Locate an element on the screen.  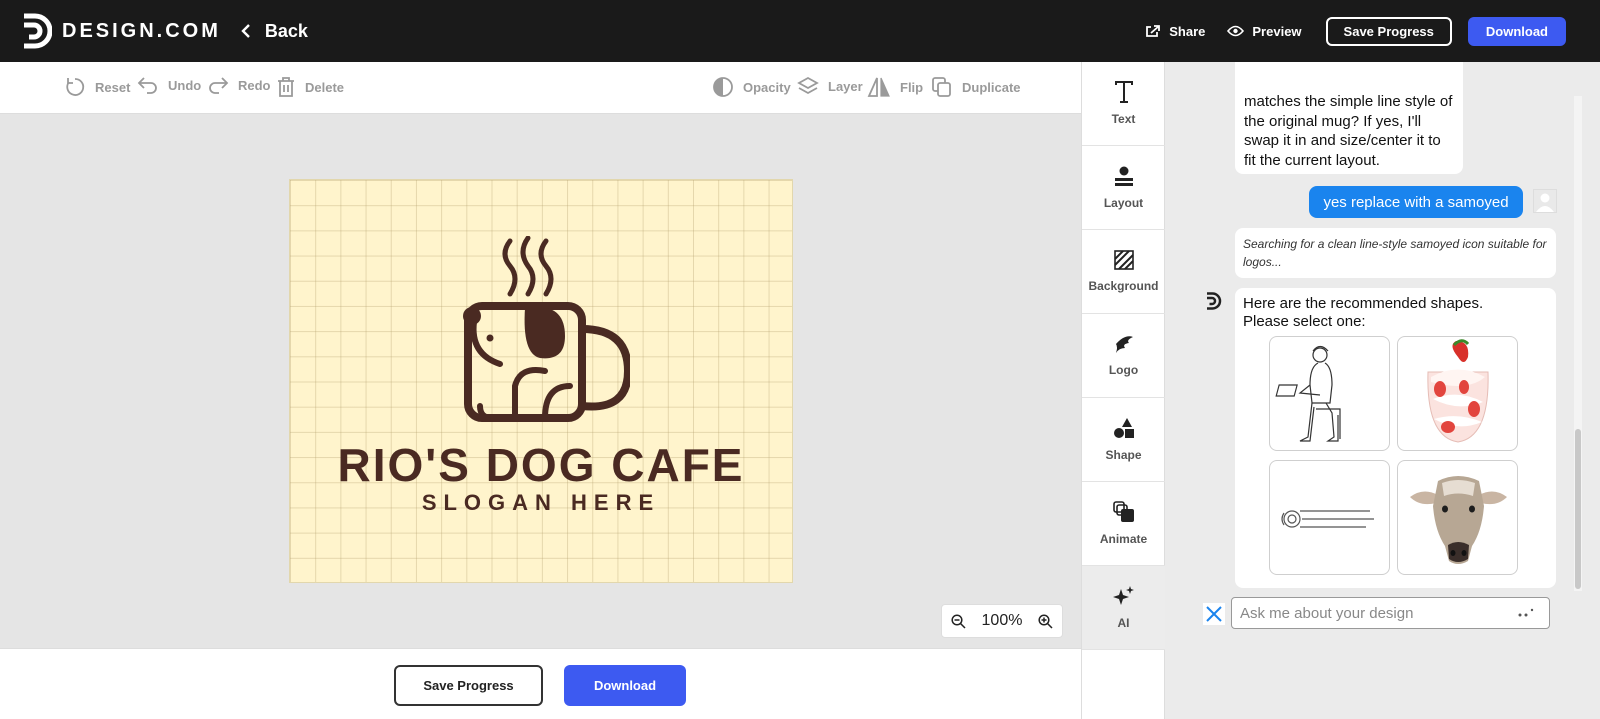
shape-icon is located at coordinates (1123, 428).